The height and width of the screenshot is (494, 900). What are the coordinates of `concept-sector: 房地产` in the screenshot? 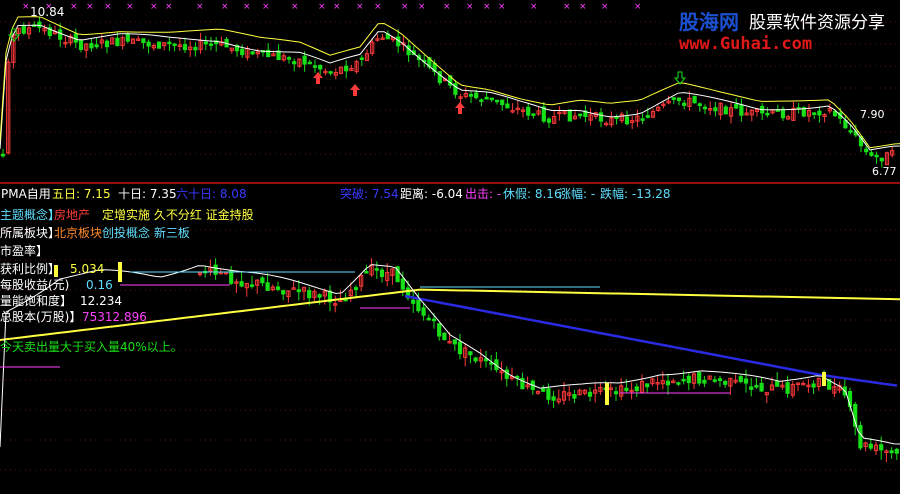 It's located at (72, 215).